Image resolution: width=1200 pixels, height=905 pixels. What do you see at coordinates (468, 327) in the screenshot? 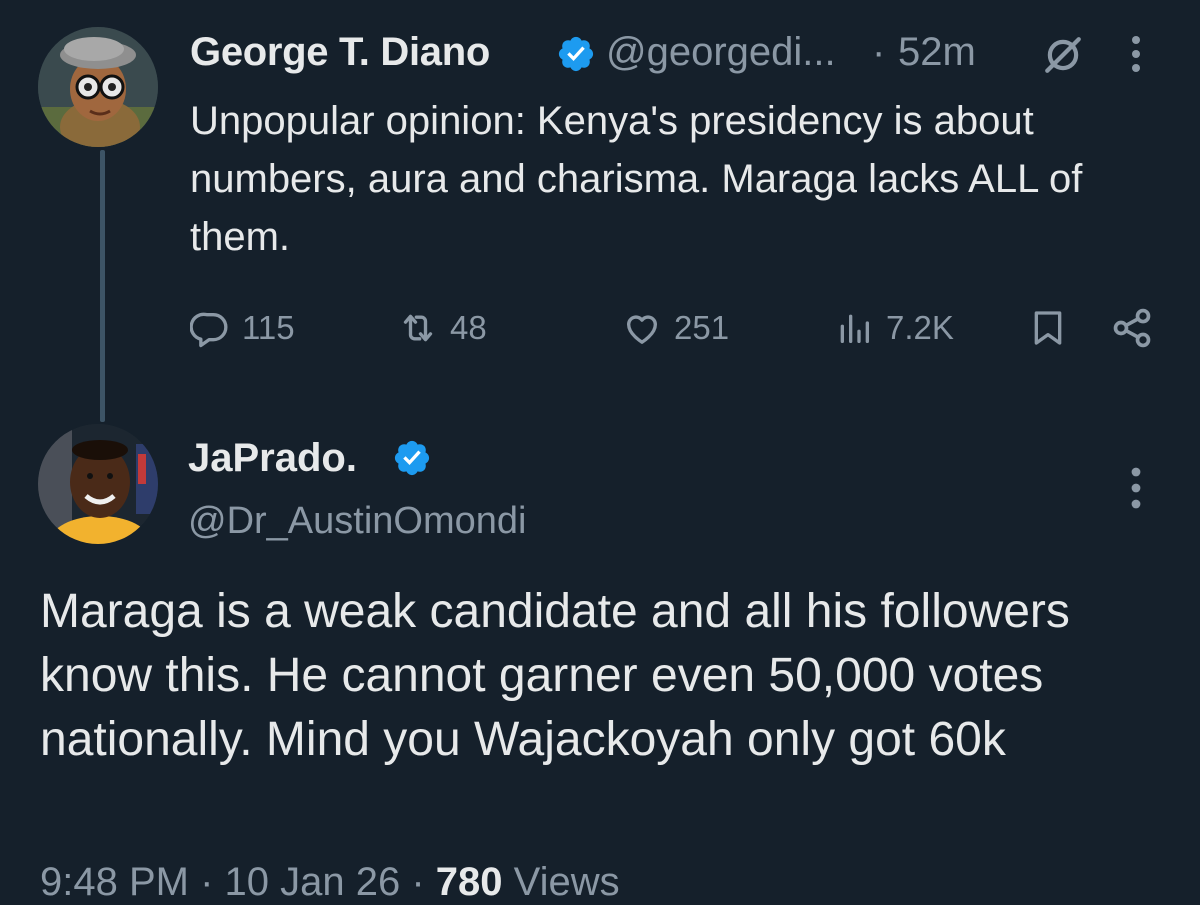
I see `retweet-count: 48` at bounding box center [468, 327].